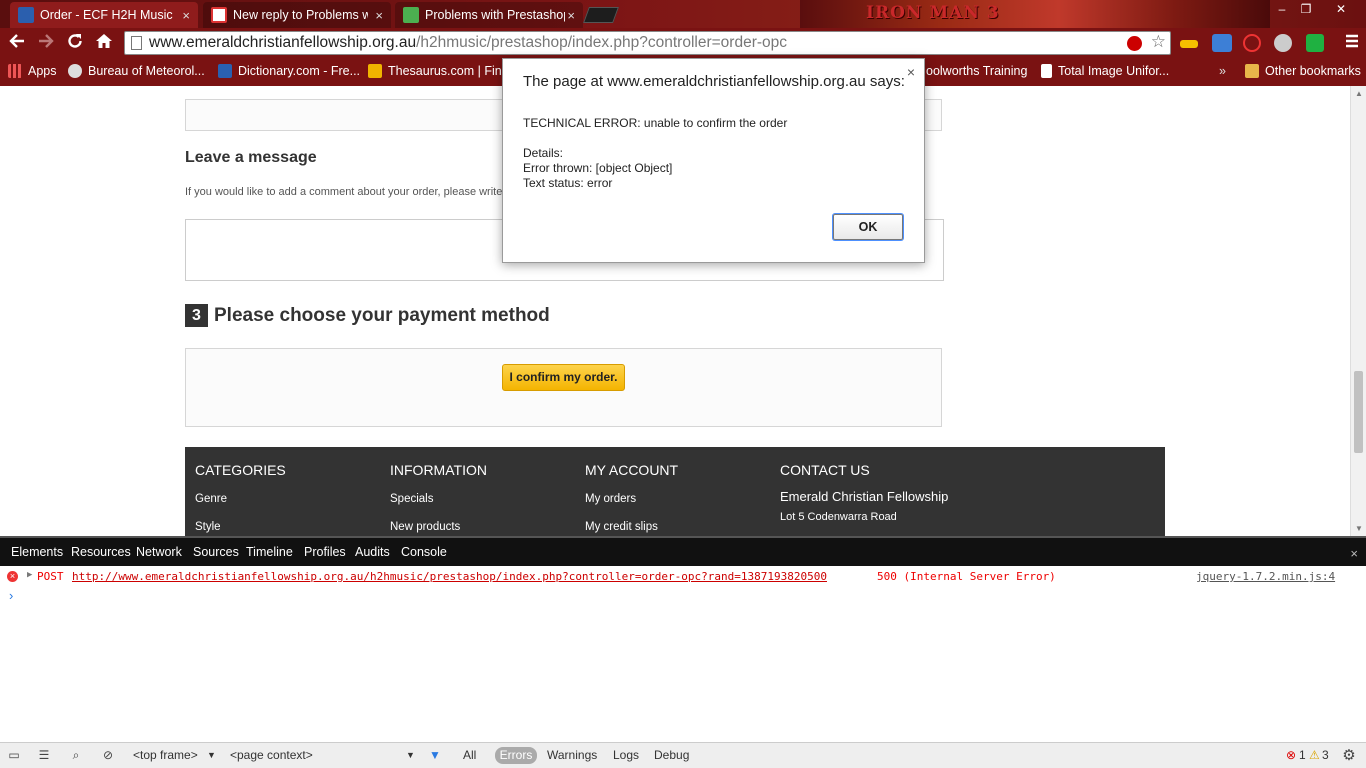  I want to click on gmail-icon, so click(219, 15).